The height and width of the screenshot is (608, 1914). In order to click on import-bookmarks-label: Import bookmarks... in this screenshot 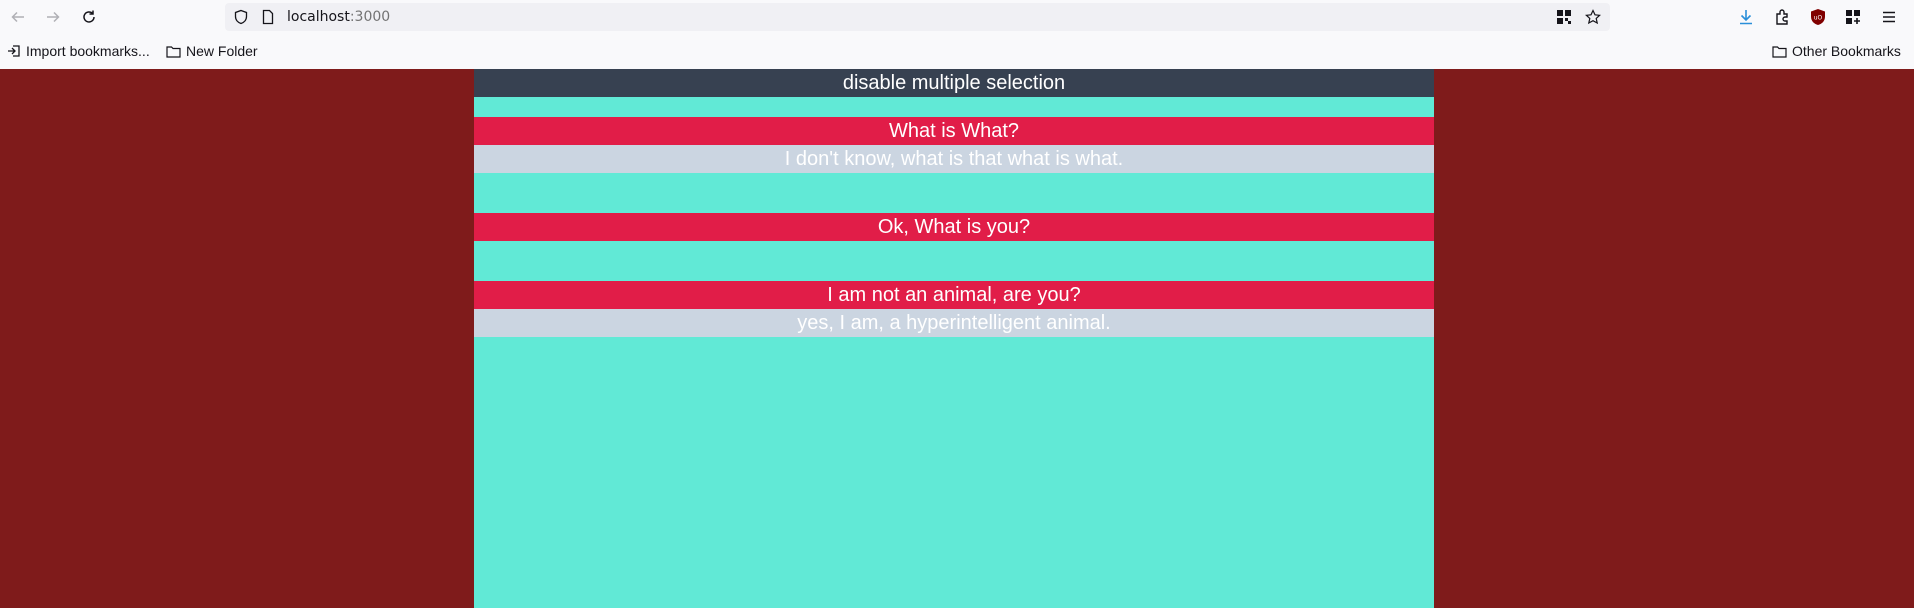, I will do `click(88, 51)`.